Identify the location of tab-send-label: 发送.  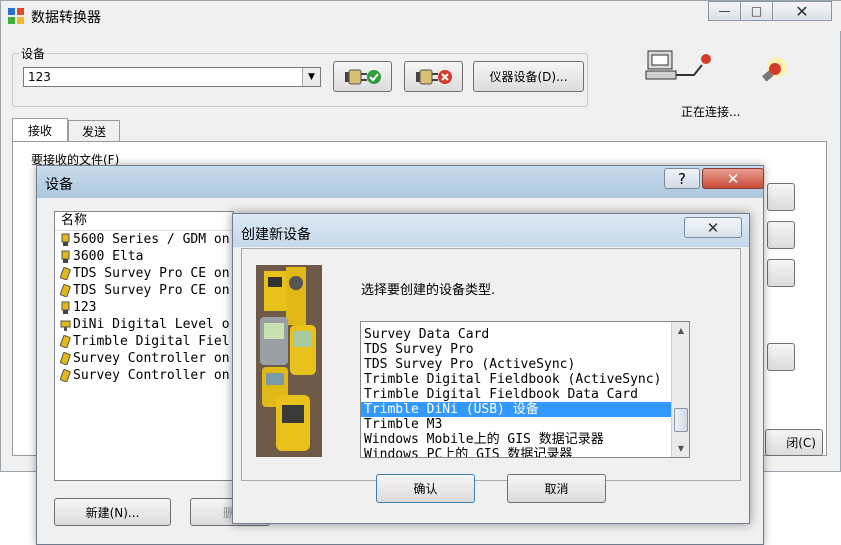
(93, 131).